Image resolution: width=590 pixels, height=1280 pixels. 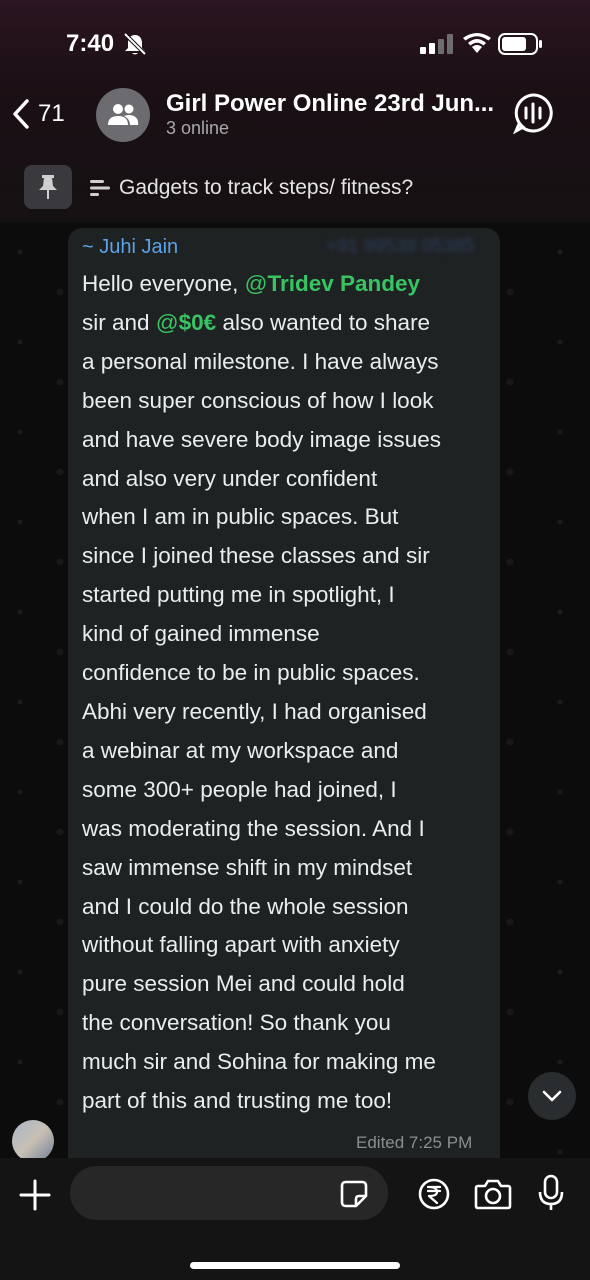 What do you see at coordinates (241, 945) in the screenshot?
I see `message-line: without falling apart with anxiety` at bounding box center [241, 945].